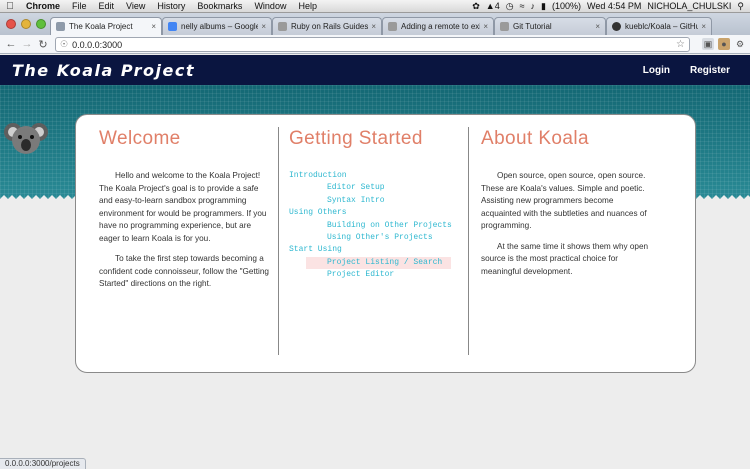 Image resolution: width=750 pixels, height=469 pixels. I want to click on extension-owl-icon: ●, so click(724, 44).